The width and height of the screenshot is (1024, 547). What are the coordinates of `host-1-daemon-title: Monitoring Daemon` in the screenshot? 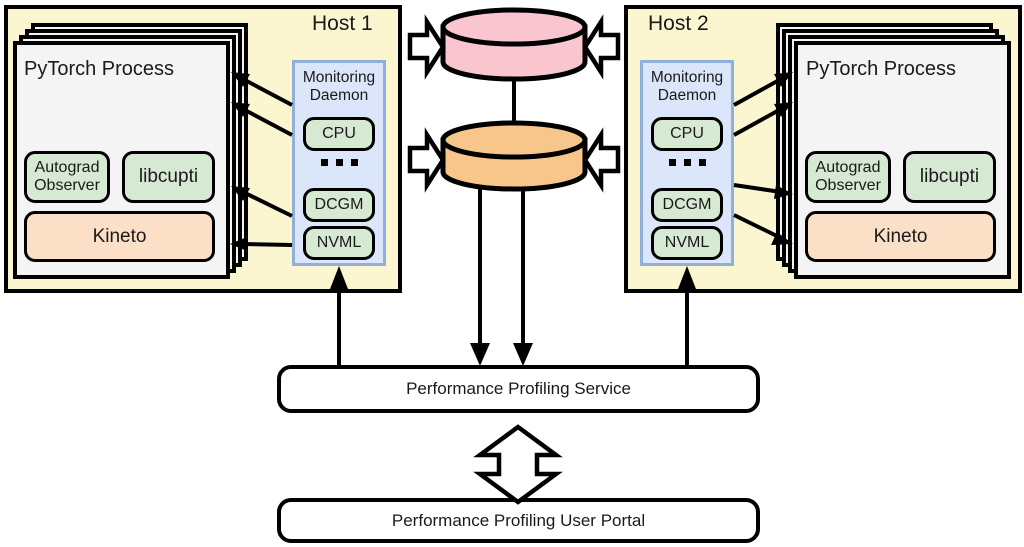 It's located at (339, 87).